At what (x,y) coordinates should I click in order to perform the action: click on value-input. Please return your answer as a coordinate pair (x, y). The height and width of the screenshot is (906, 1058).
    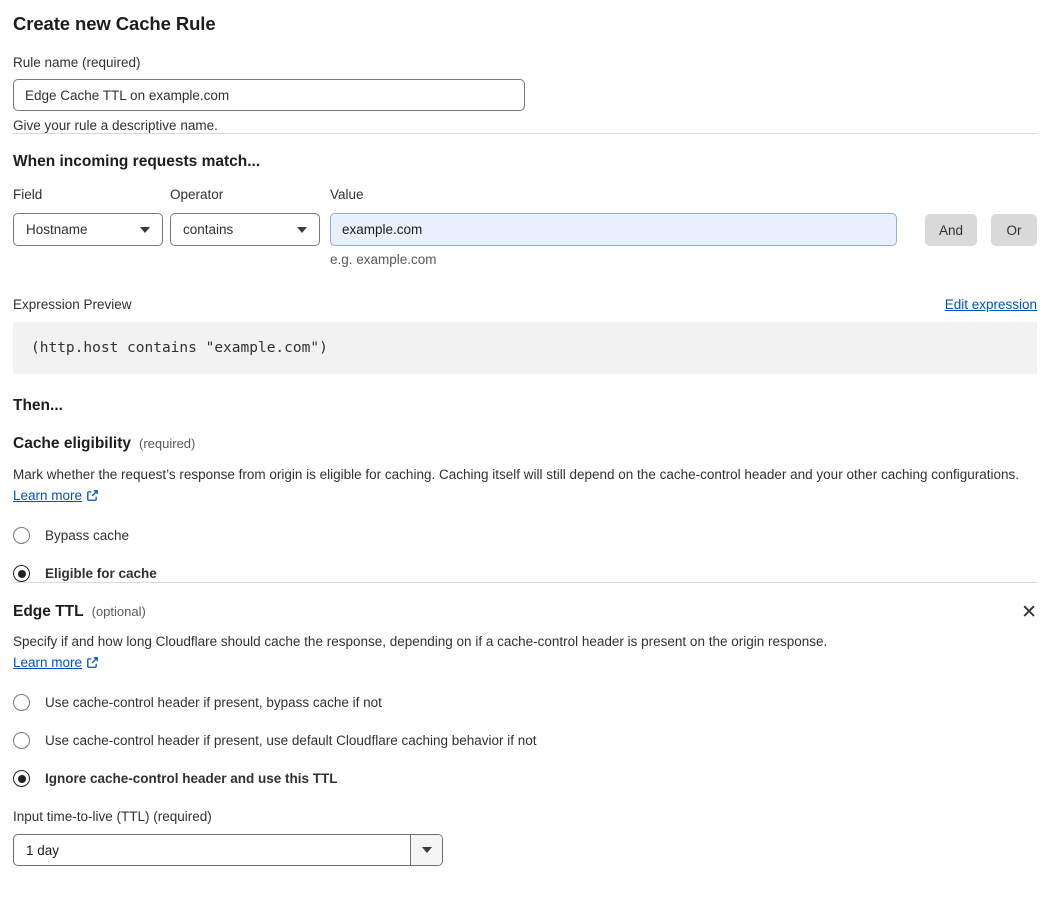
    Looking at the image, I should click on (613, 229).